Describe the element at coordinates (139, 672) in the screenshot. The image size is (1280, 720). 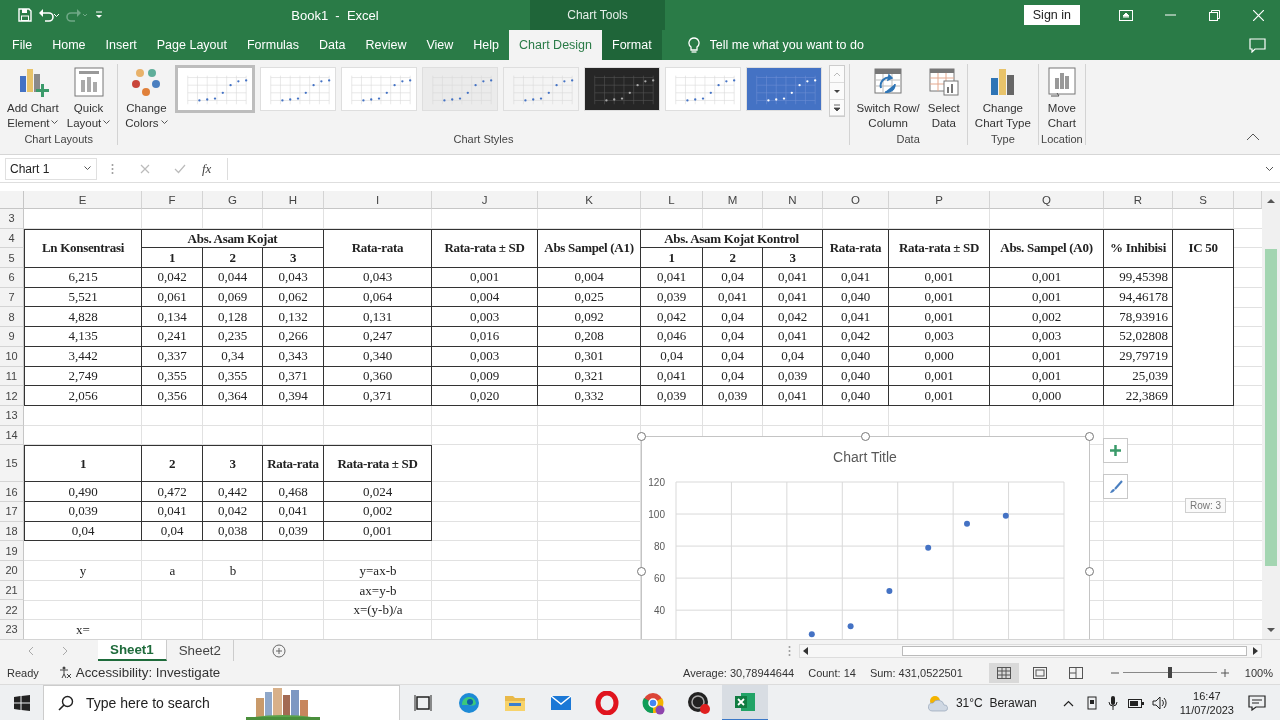
I see `accessibility-button: Accessibility: Investigate` at that location.